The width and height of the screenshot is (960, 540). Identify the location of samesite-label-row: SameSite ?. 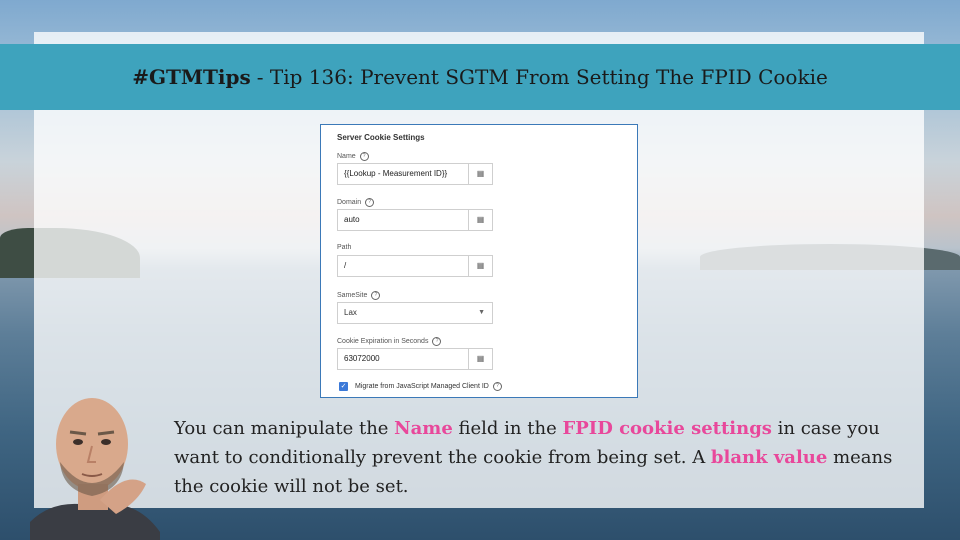
(359, 295).